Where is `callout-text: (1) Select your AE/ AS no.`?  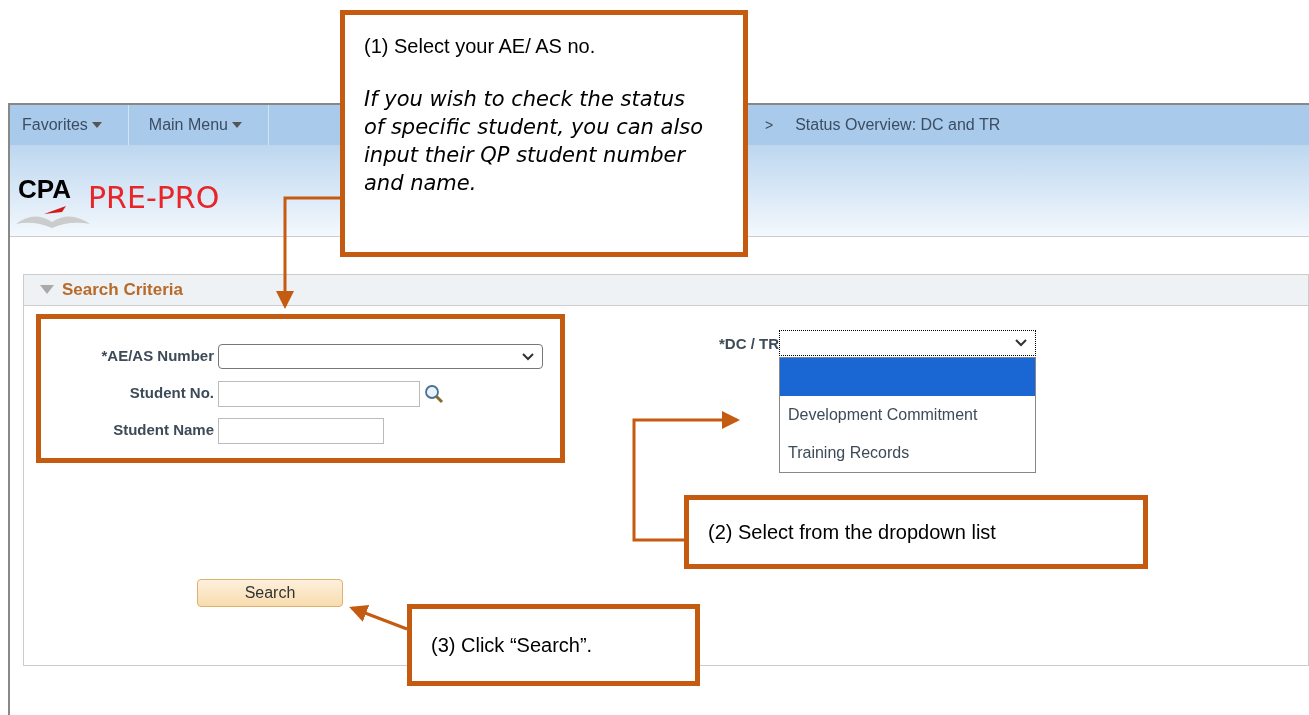 callout-text: (1) Select your AE/ AS no. is located at coordinates (480, 46).